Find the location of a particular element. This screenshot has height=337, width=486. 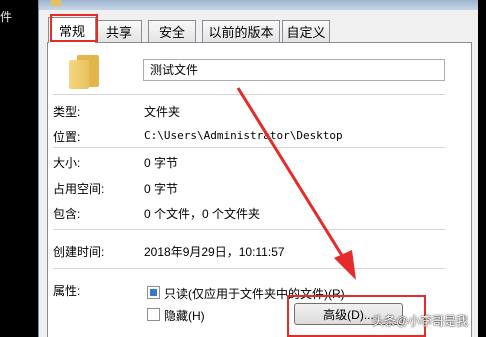

tab-sharing: 共享 is located at coordinates (119, 31).